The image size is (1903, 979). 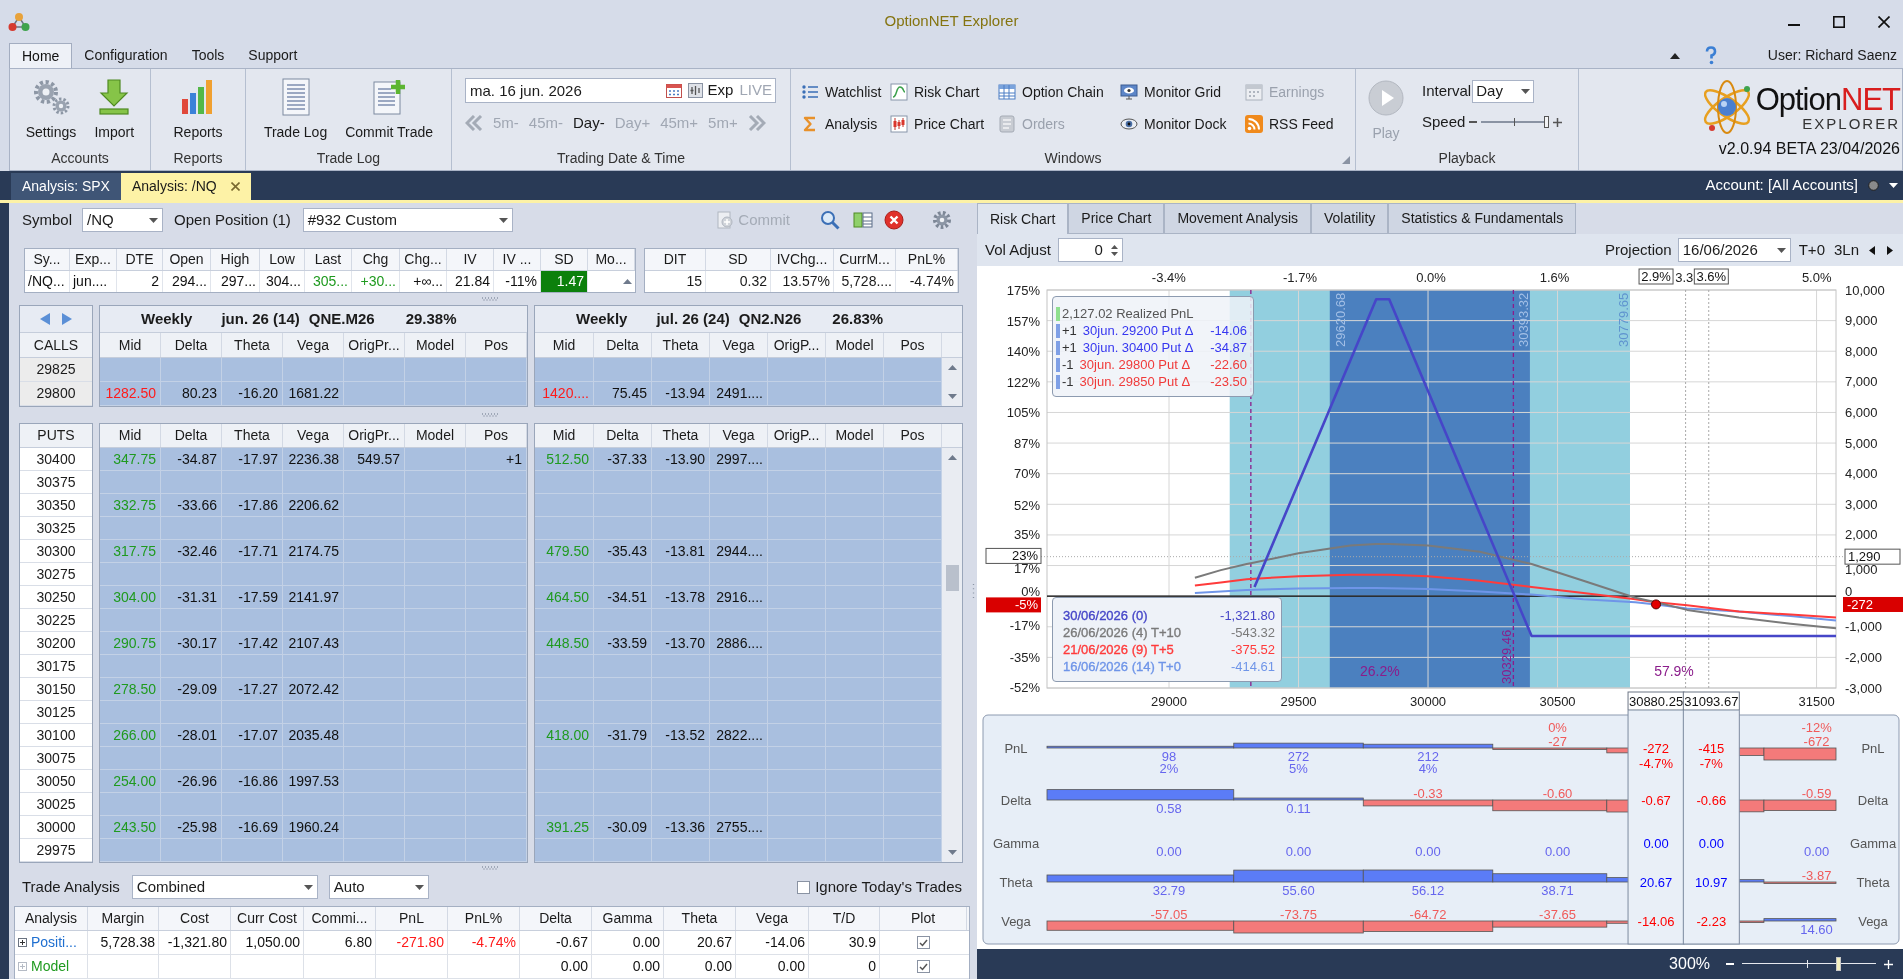 What do you see at coordinates (772, 942) in the screenshot?
I see `table-cell: -14.06` at bounding box center [772, 942].